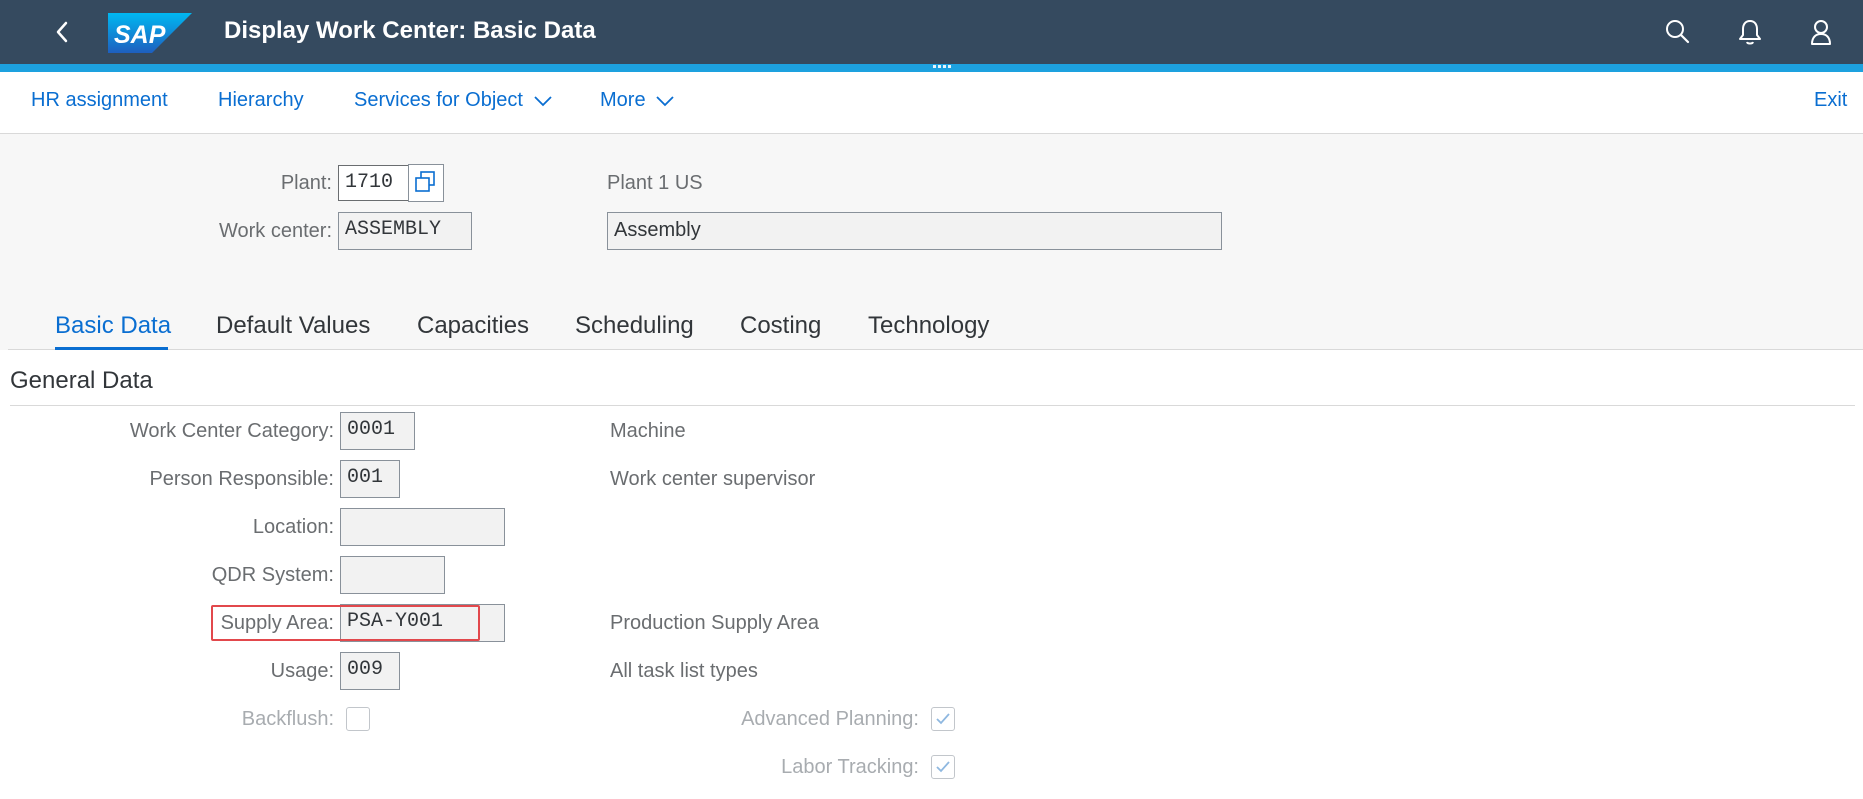 This screenshot has width=1863, height=799. Describe the element at coordinates (261, 102) in the screenshot. I see `hierarchy-button: Hierarchy` at that location.